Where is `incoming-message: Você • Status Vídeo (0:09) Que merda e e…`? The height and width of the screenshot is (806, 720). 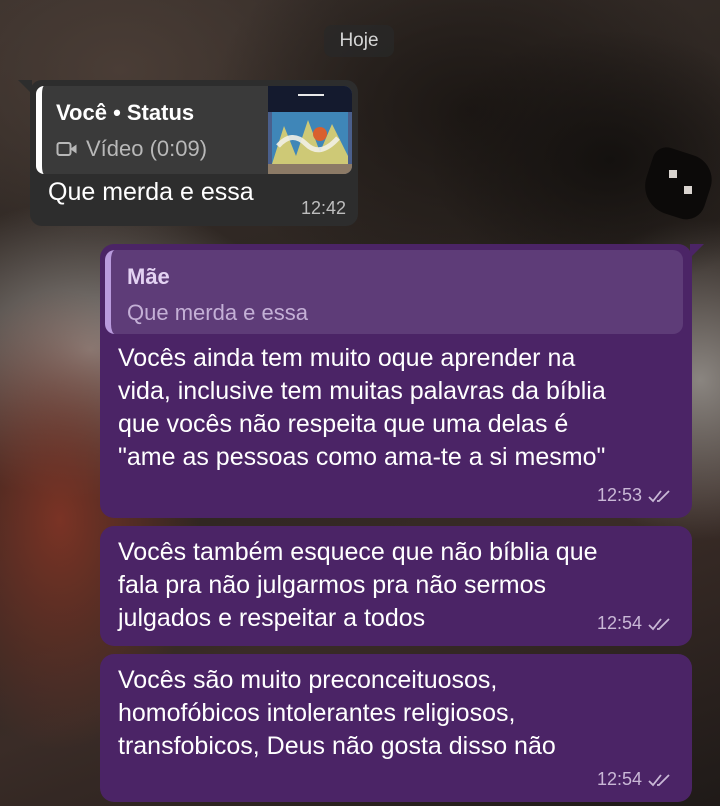
incoming-message: Você • Status Vídeo (0:09) Que merda e e… is located at coordinates (188, 153).